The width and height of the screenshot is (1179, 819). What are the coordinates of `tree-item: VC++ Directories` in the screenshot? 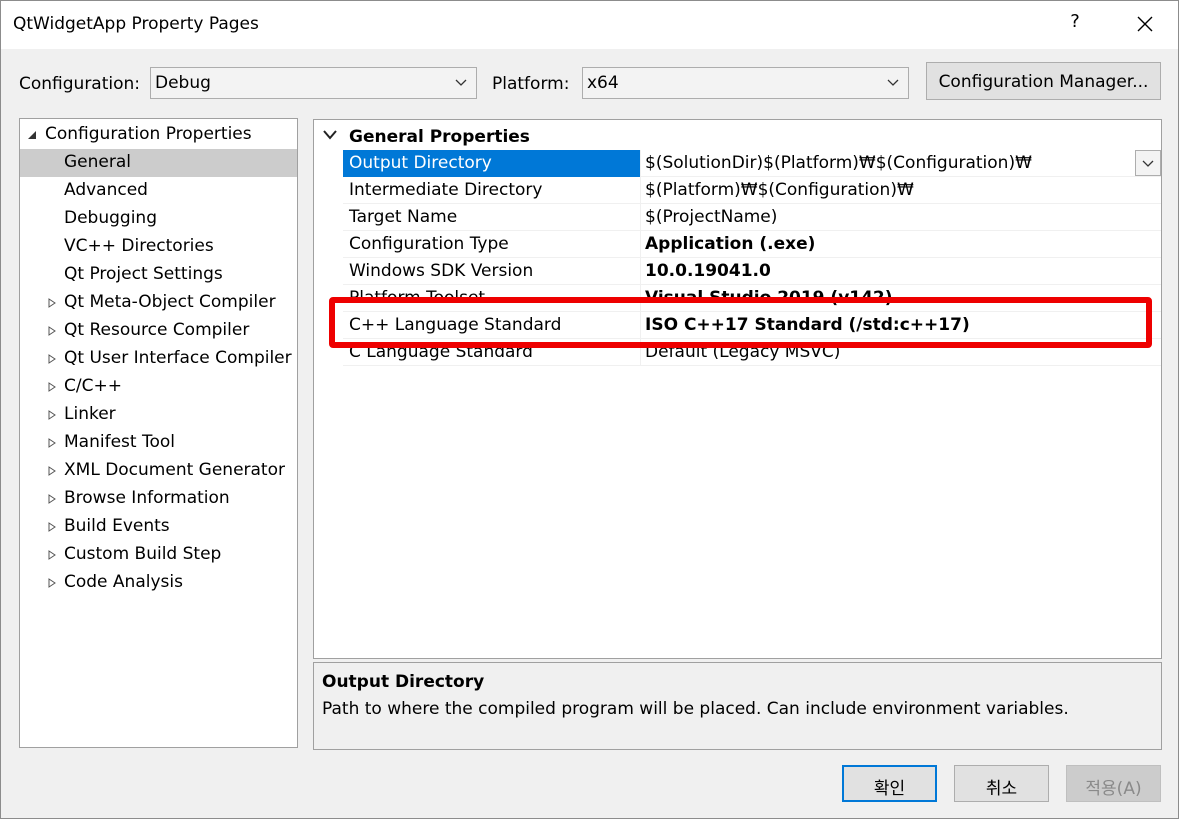 It's located at (158, 247).